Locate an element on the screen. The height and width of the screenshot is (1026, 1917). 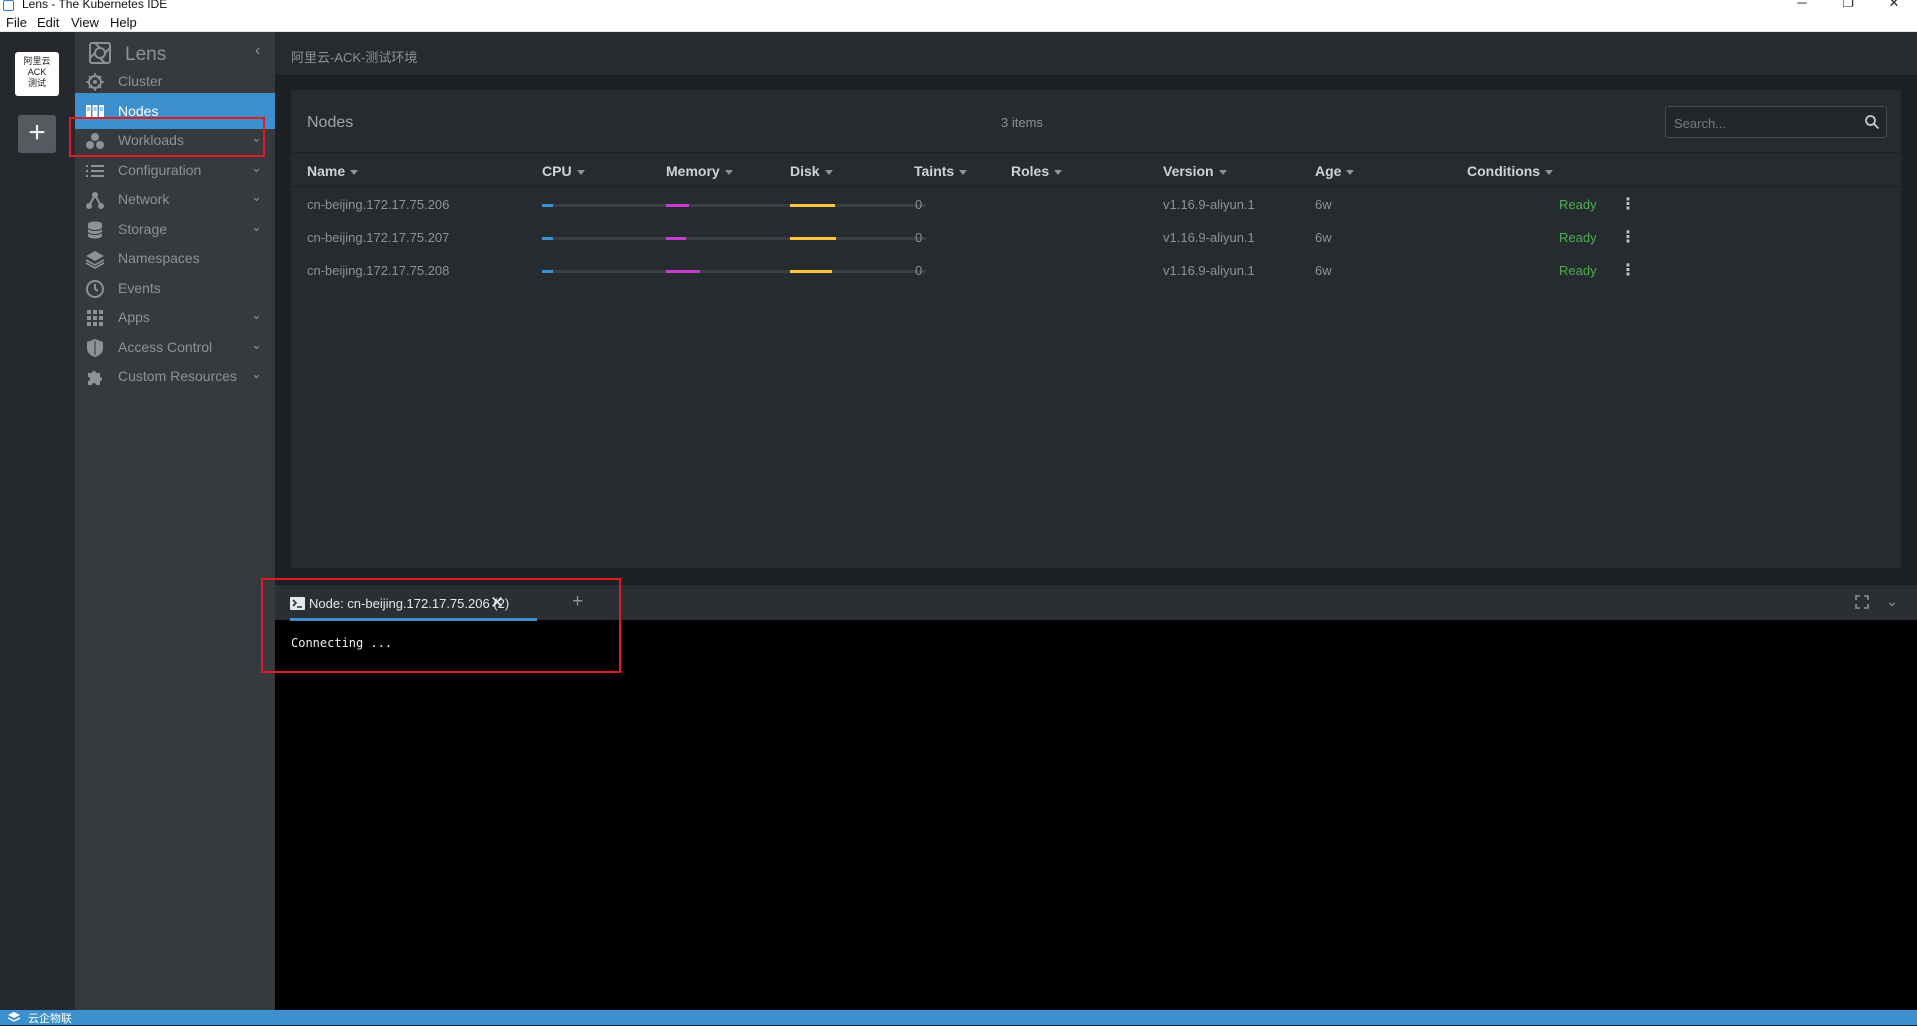
sidebar-item-label: Configuration is located at coordinates (160, 170).